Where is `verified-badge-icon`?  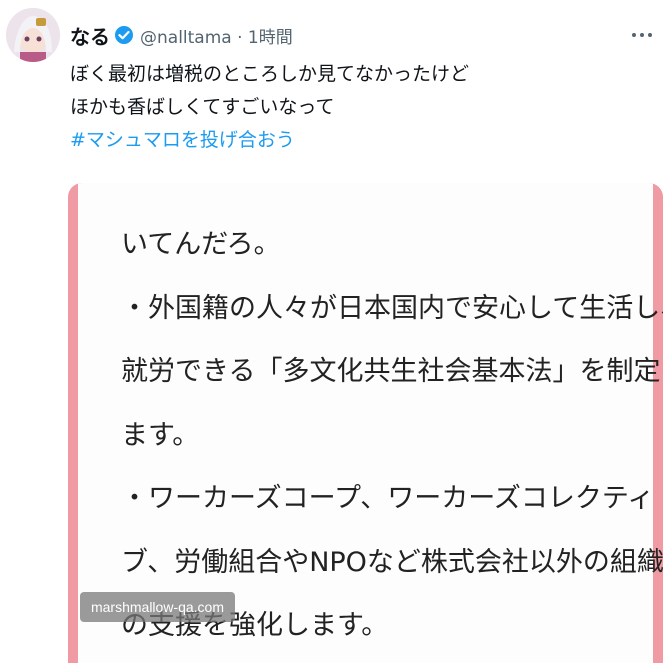 verified-badge-icon is located at coordinates (124, 35).